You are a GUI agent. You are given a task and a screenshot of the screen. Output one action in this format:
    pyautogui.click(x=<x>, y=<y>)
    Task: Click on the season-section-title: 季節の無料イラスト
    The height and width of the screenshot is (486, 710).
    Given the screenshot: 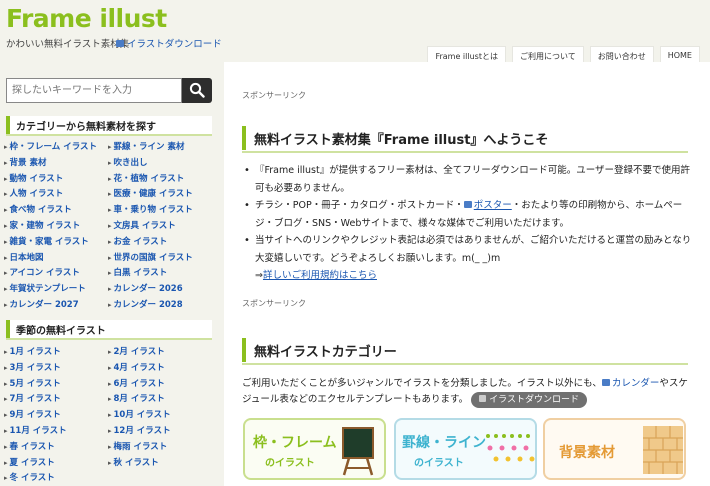 What is the action you would take?
    pyautogui.click(x=61, y=331)
    